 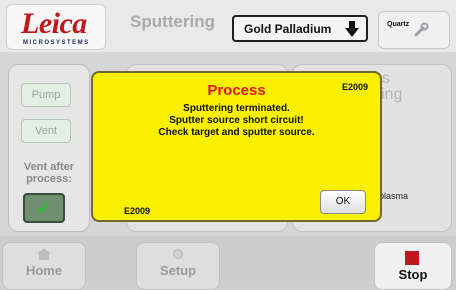 I want to click on gear-icon, so click(x=178, y=254).